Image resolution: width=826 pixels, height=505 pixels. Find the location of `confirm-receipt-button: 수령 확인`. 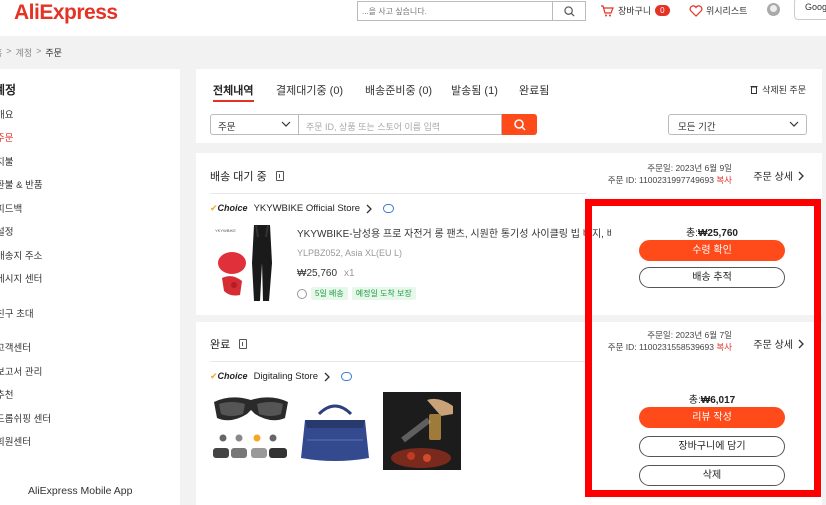

confirm-receipt-button: 수령 확인 is located at coordinates (712, 250).